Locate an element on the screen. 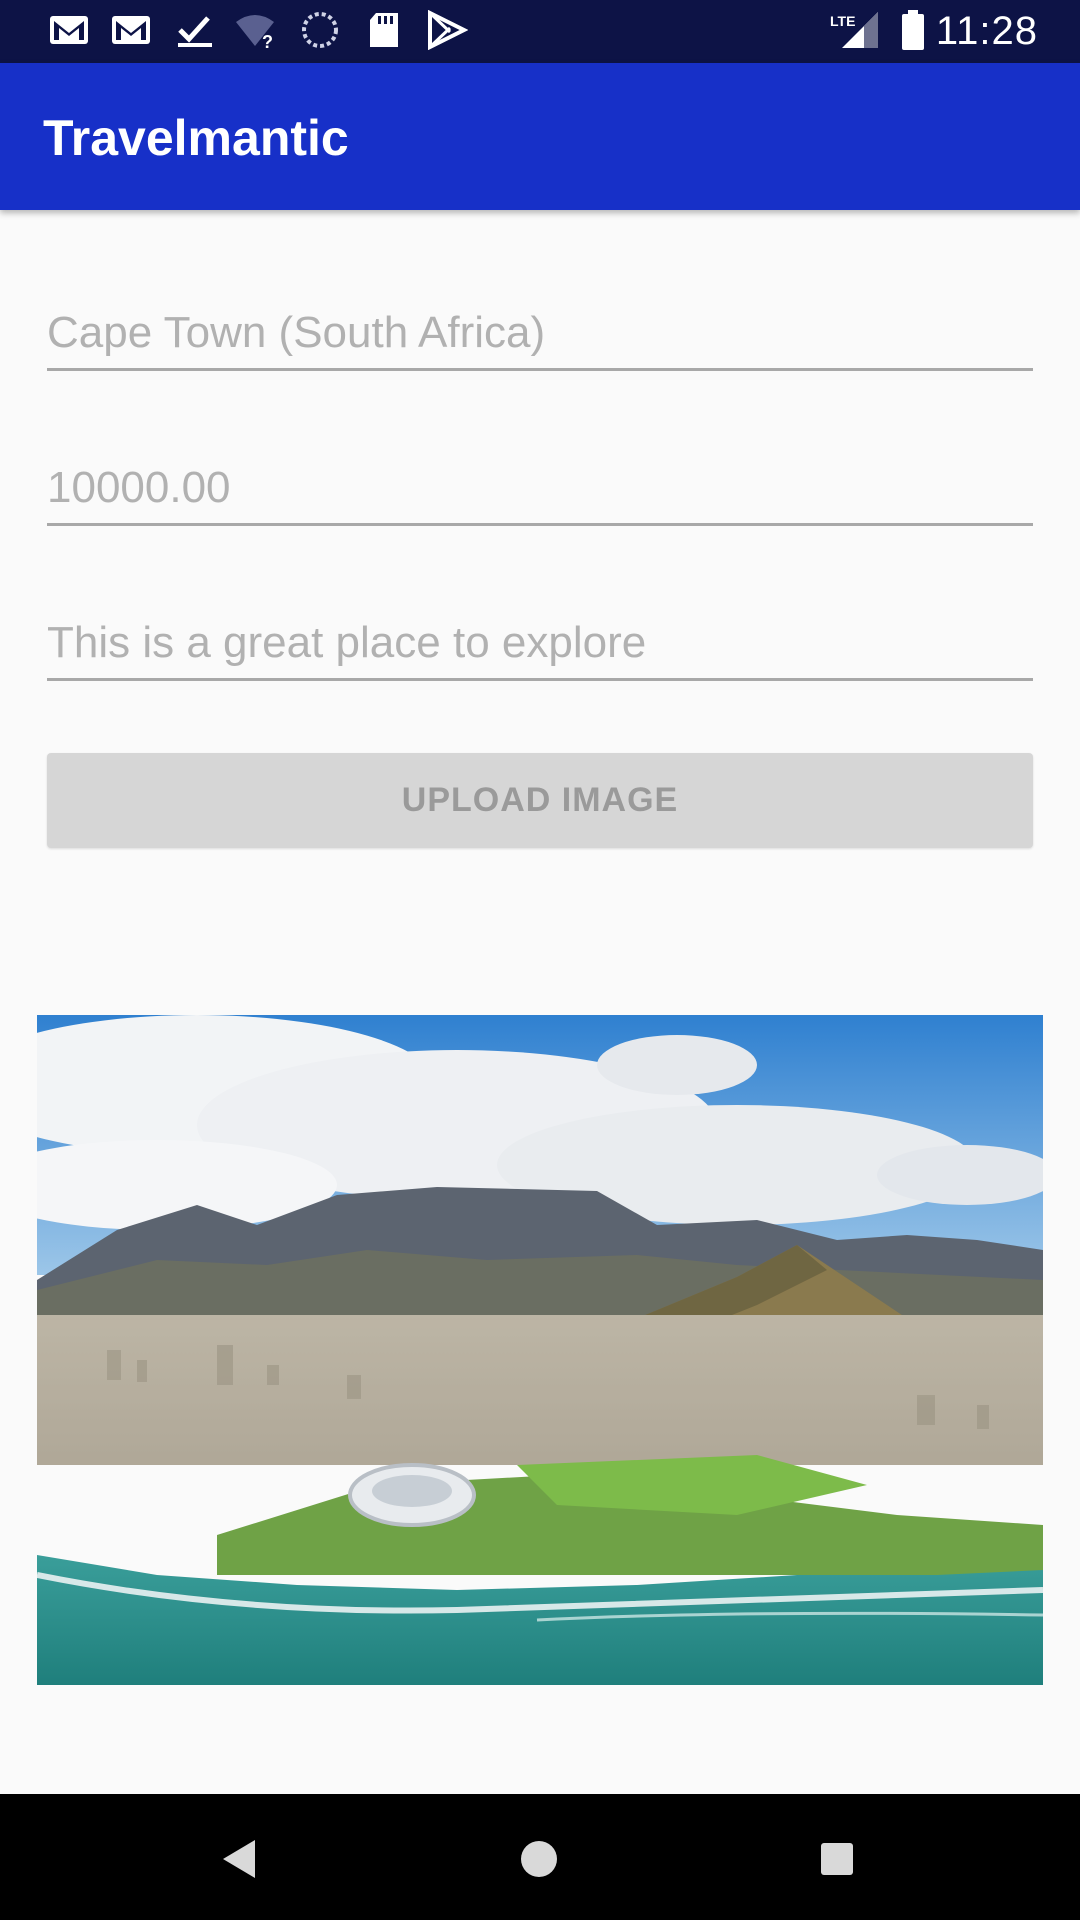 This screenshot has width=1080, height=1920. battery-icon is located at coordinates (913, 30).